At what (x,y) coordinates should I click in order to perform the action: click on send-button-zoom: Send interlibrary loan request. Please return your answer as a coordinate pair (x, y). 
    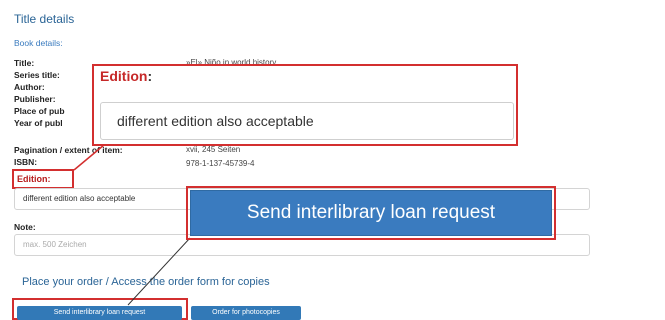
    Looking at the image, I should click on (371, 213).